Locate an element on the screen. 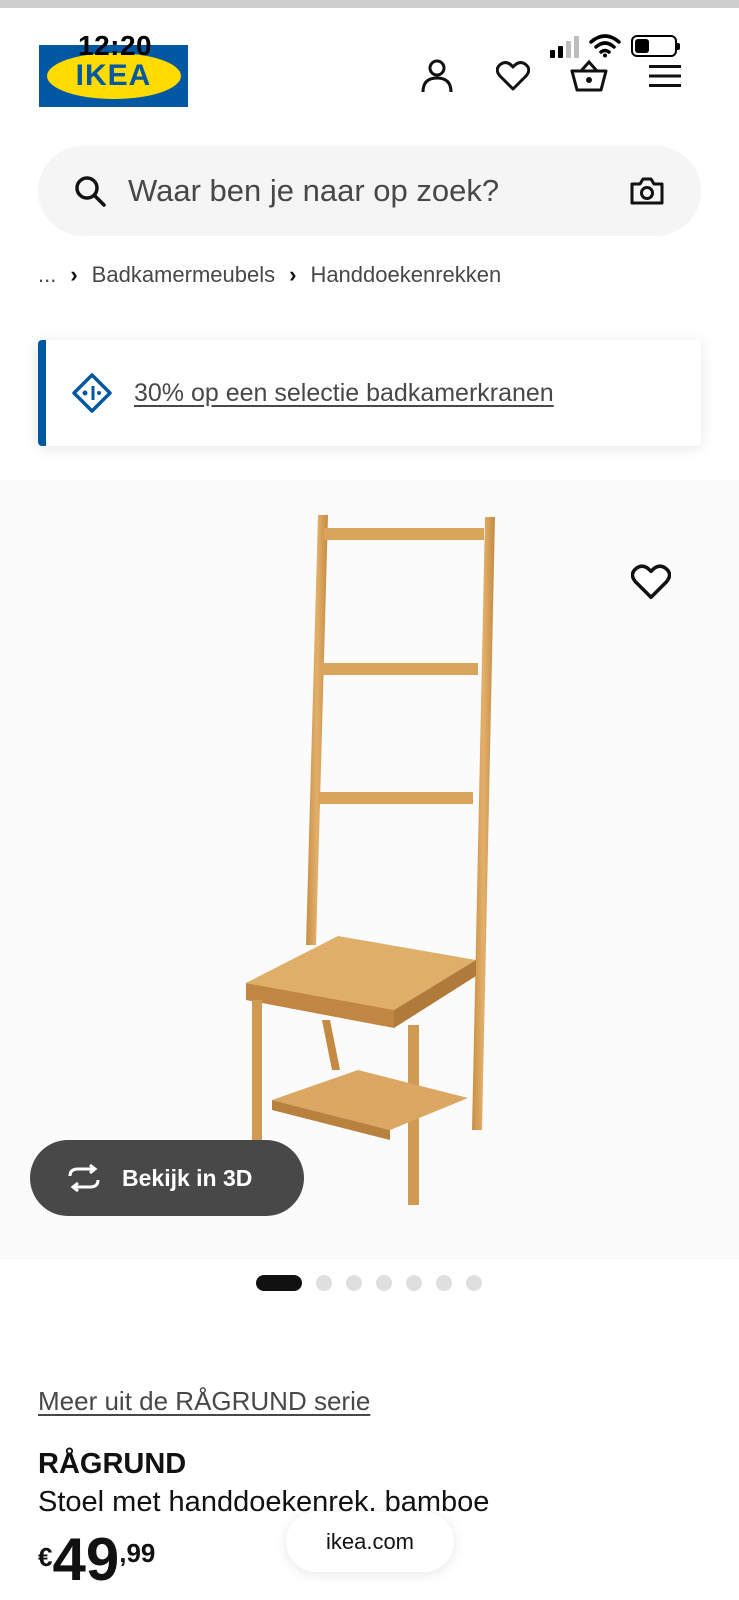  camera-search-icon is located at coordinates (647, 191).